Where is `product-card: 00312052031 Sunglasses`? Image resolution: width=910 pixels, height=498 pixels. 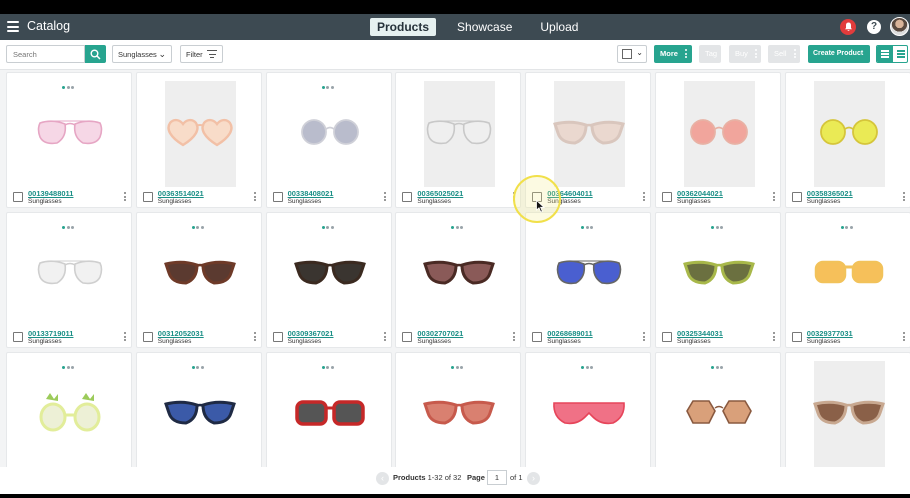 product-card: 00312052031 Sunglasses is located at coordinates (198, 280).